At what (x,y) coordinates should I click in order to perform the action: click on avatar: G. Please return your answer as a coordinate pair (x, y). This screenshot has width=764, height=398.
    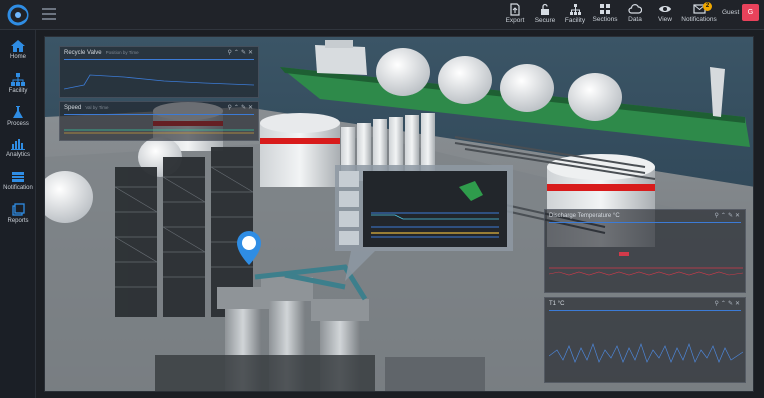
    Looking at the image, I should click on (750, 12).